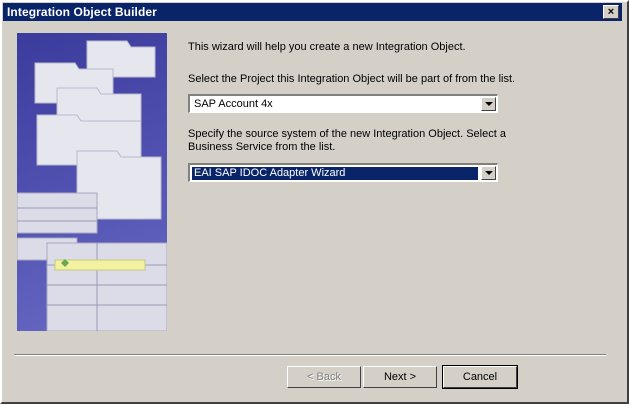 This screenshot has height=404, width=629. I want to click on close-button: ×, so click(611, 12).